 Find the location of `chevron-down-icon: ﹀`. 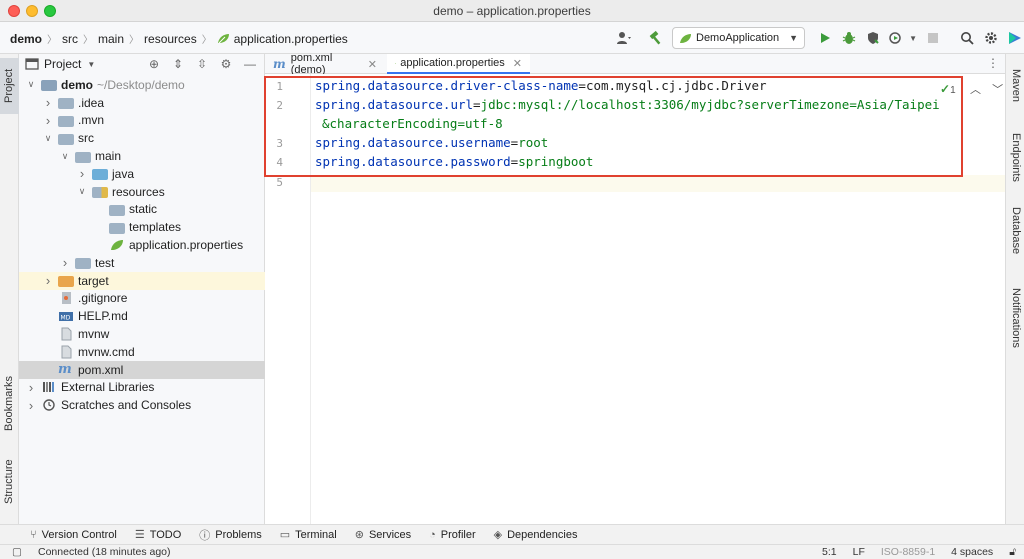

chevron-down-icon: ﹀ is located at coordinates (997, 90).